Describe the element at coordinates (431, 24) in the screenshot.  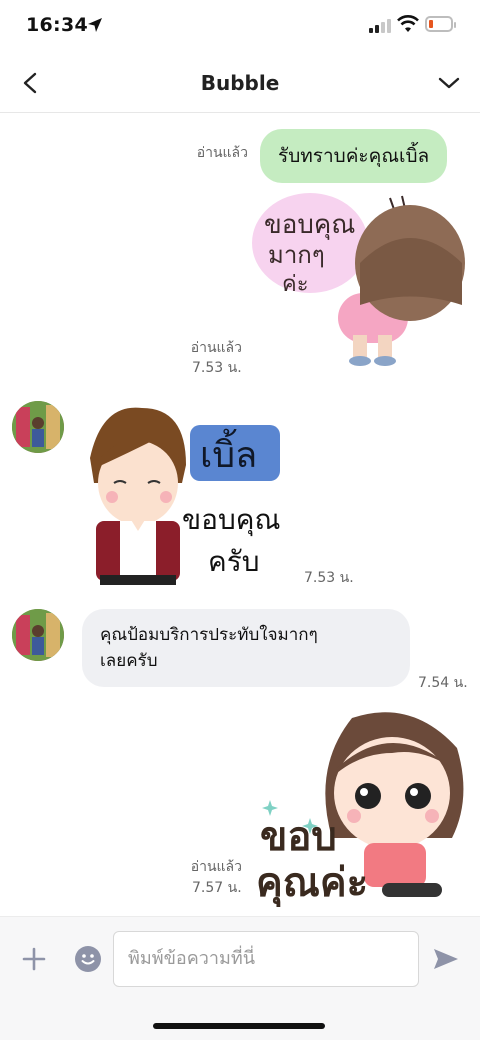
I see `battery-level` at that location.